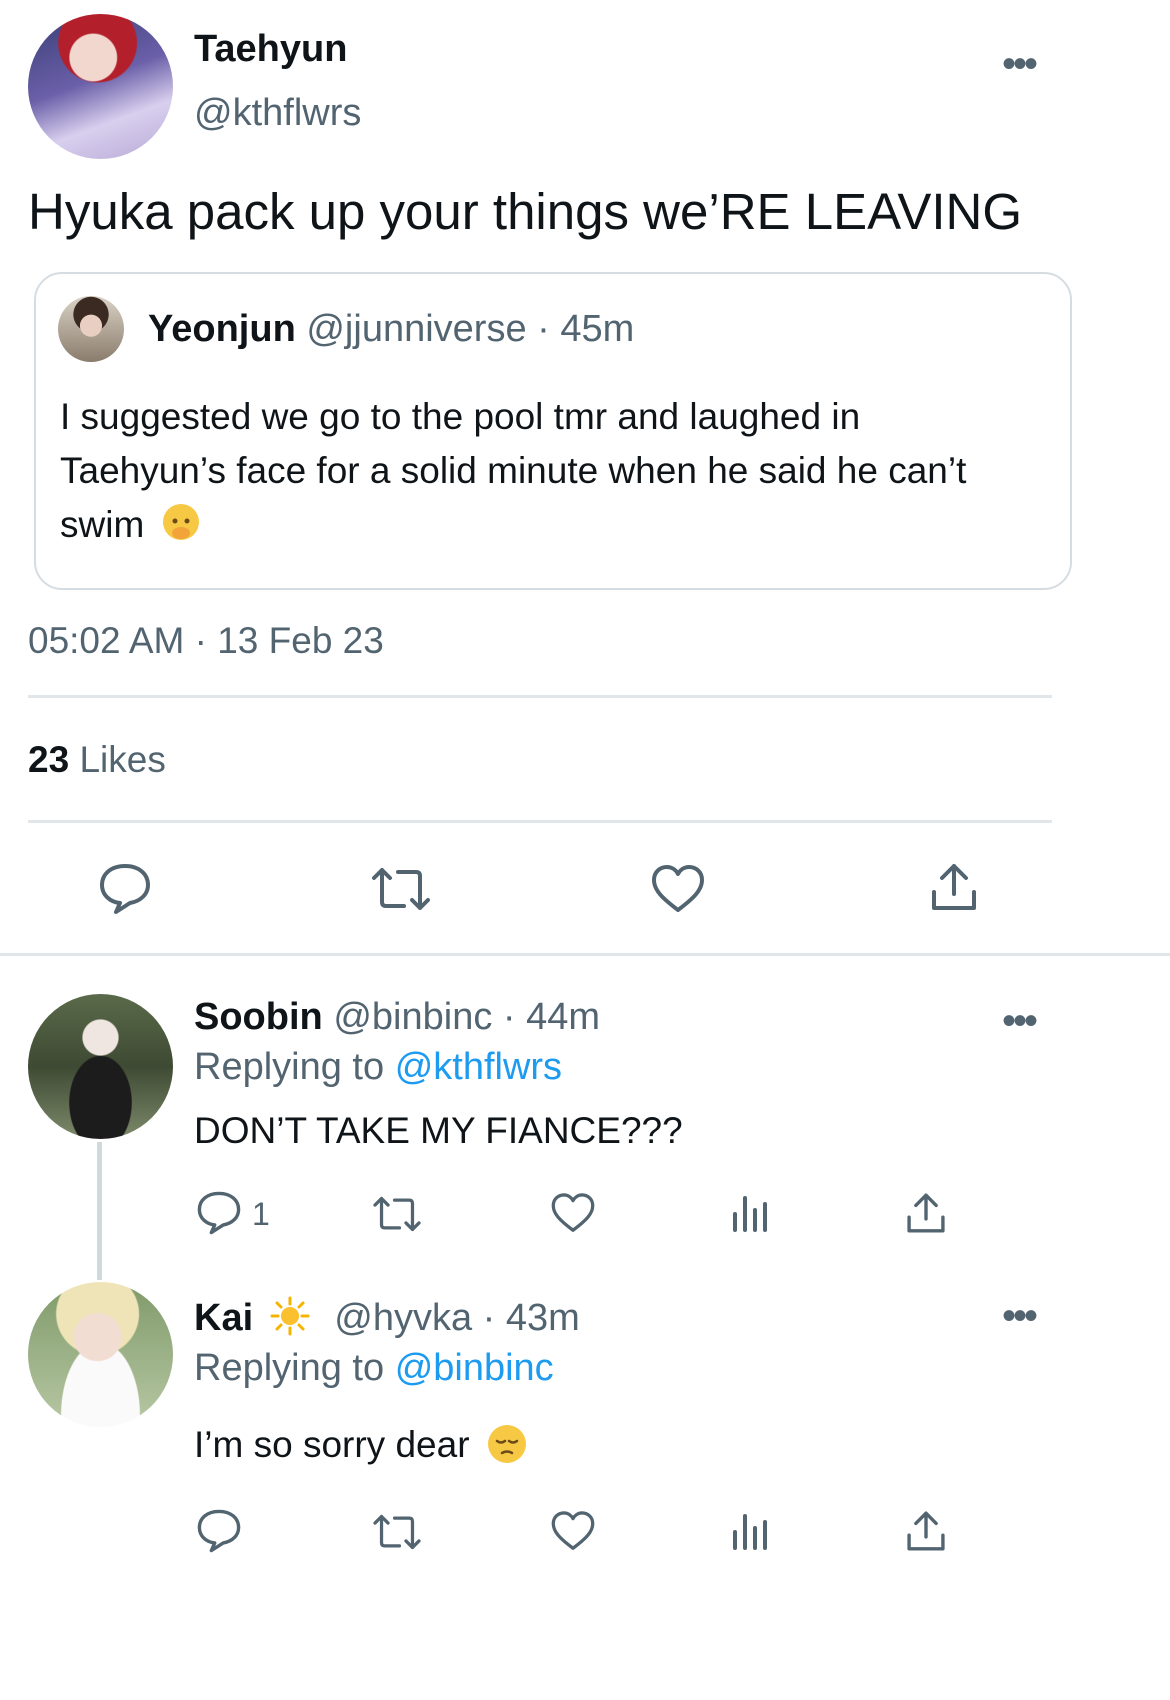 Image resolution: width=1170 pixels, height=1700 pixels. I want to click on author-name: Taehyun, so click(270, 49).